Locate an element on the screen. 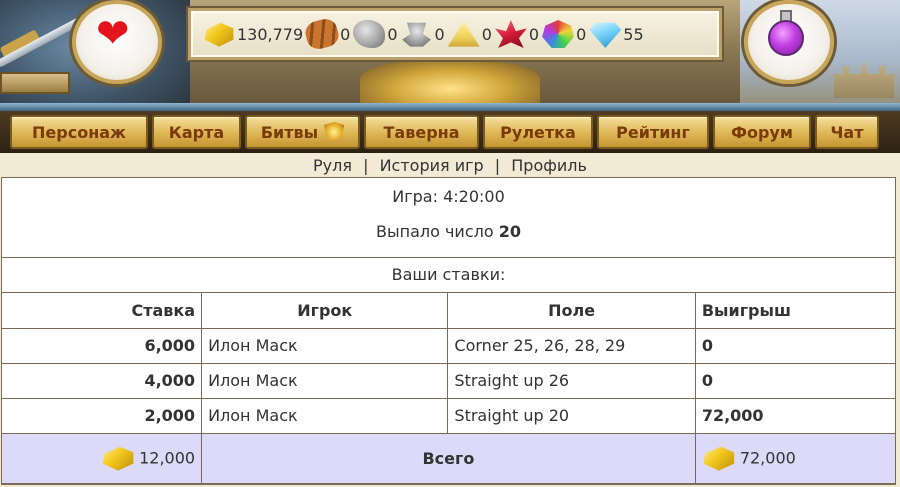 The width and height of the screenshot is (900, 487). gold-pile-decoration is located at coordinates (450, 84).